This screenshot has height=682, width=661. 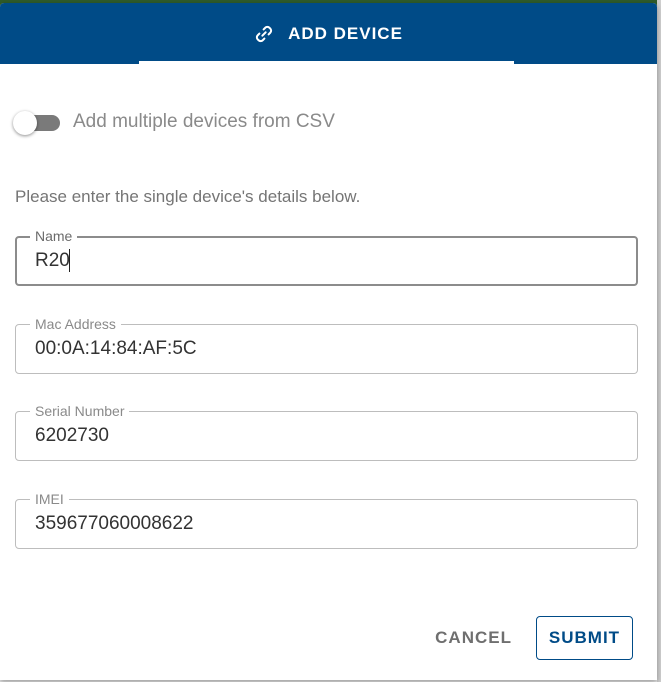 I want to click on text-caret, so click(x=69, y=260).